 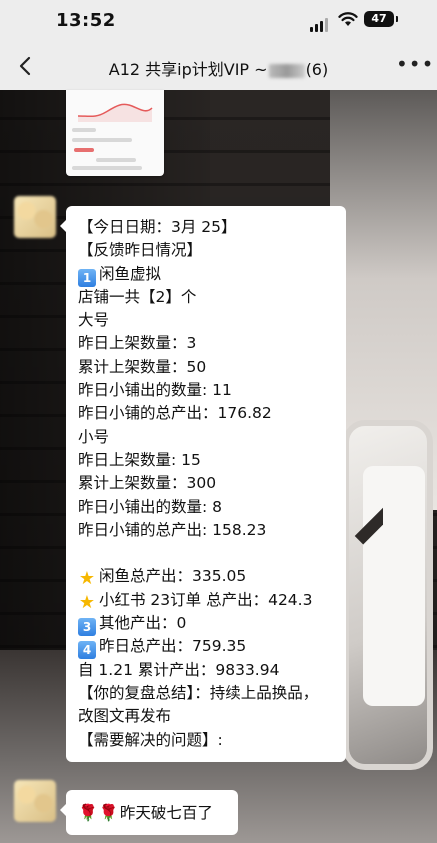 What do you see at coordinates (317, 69) in the screenshot?
I see `member-count: (6)` at bounding box center [317, 69].